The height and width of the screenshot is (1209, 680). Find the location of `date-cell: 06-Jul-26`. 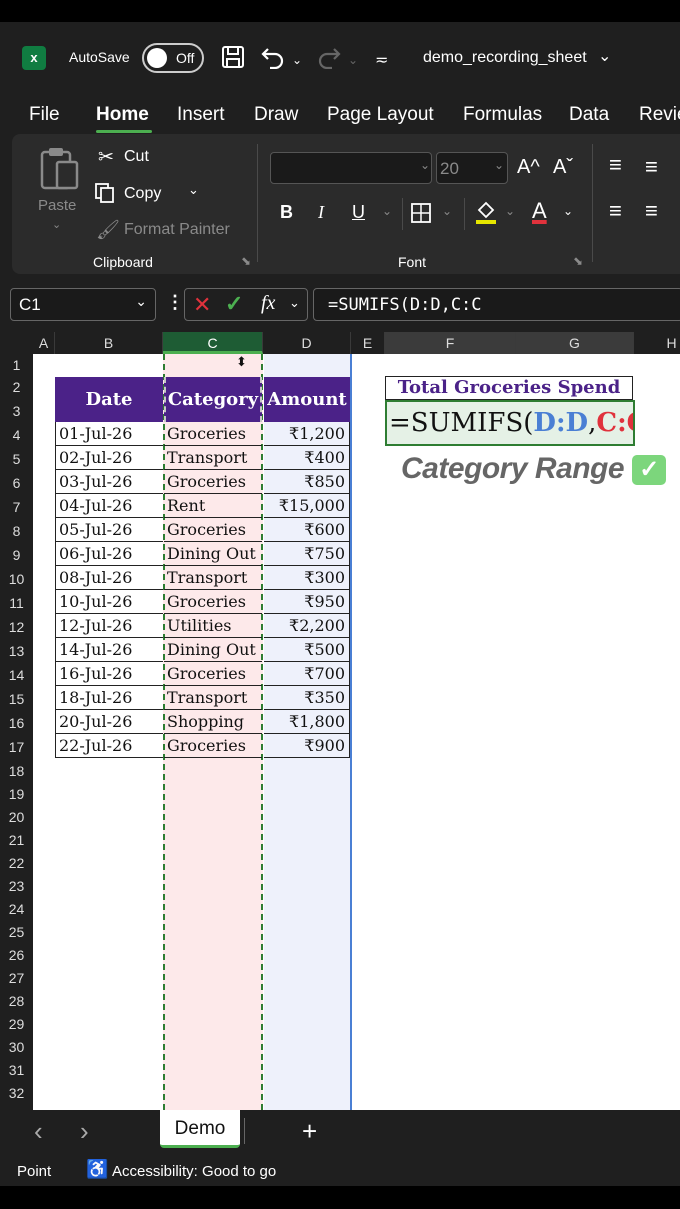

date-cell: 06-Jul-26 is located at coordinates (109, 554).